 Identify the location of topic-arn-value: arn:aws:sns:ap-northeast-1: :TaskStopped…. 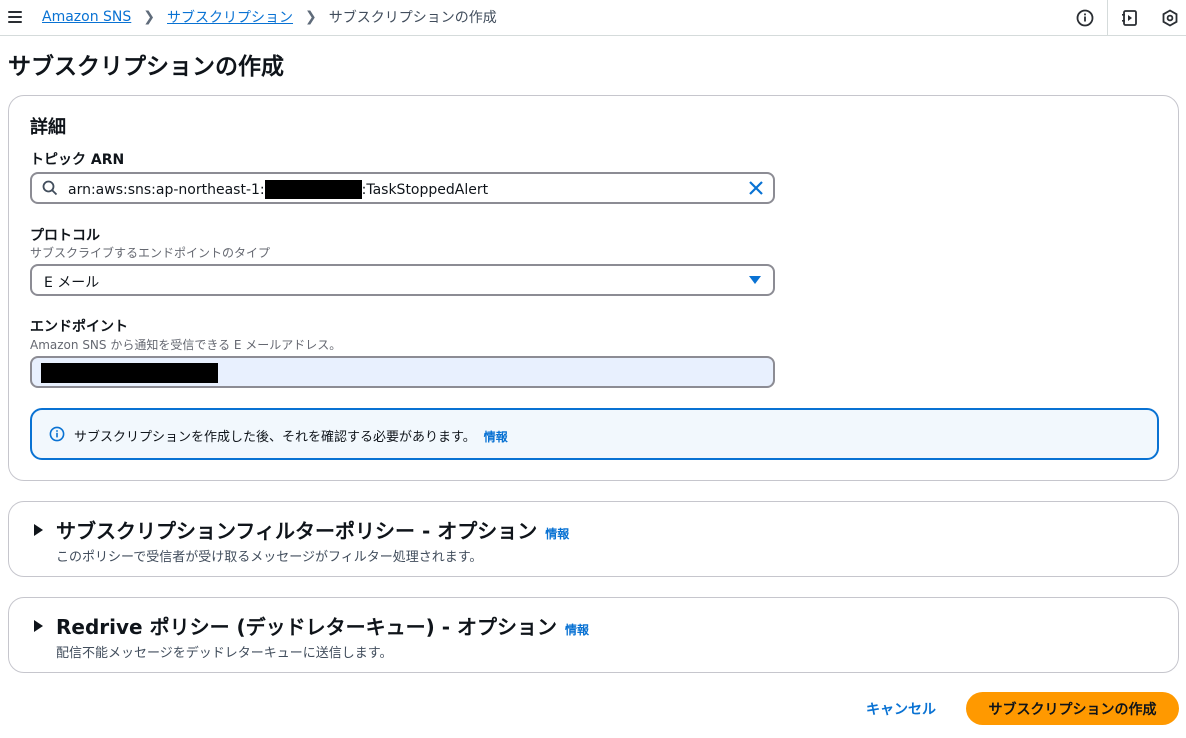
(278, 189).